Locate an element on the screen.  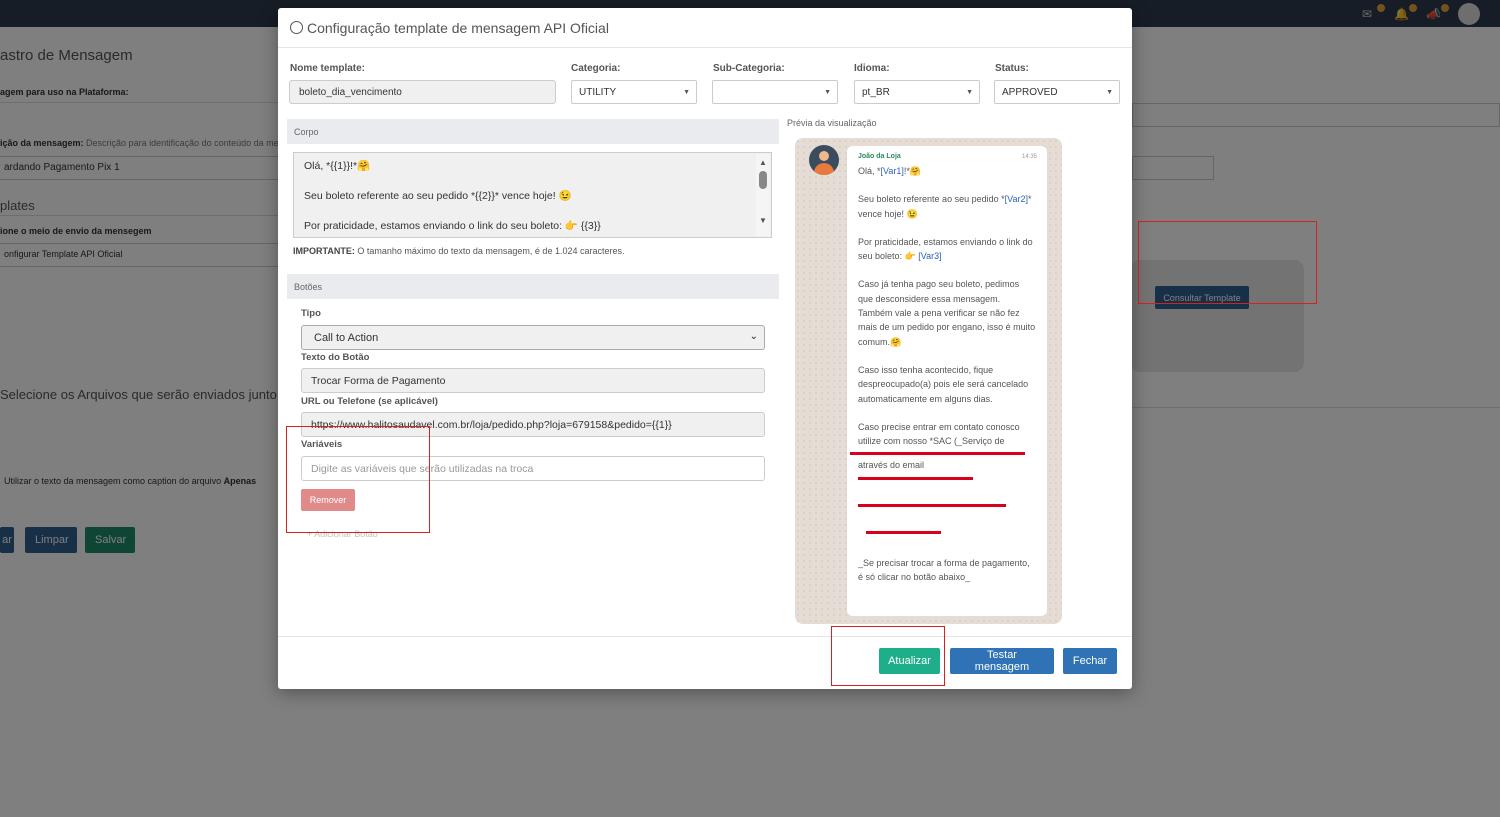
sender-name: João da Loja is located at coordinates (879, 156).